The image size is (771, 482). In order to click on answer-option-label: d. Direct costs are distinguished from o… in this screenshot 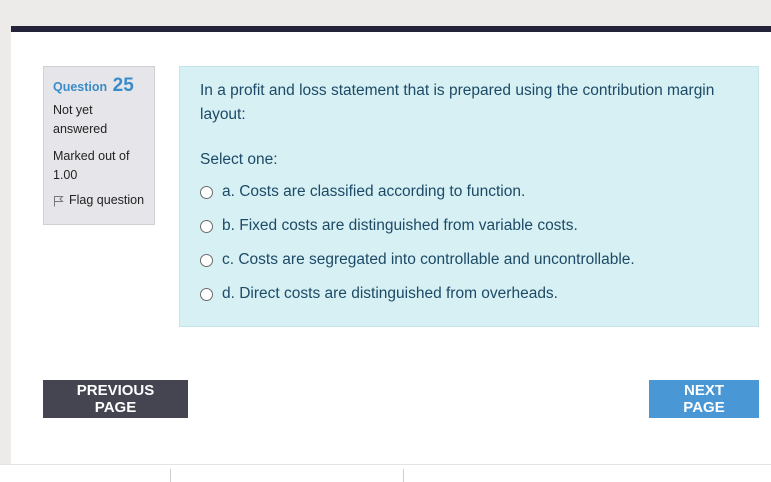, I will do `click(390, 294)`.